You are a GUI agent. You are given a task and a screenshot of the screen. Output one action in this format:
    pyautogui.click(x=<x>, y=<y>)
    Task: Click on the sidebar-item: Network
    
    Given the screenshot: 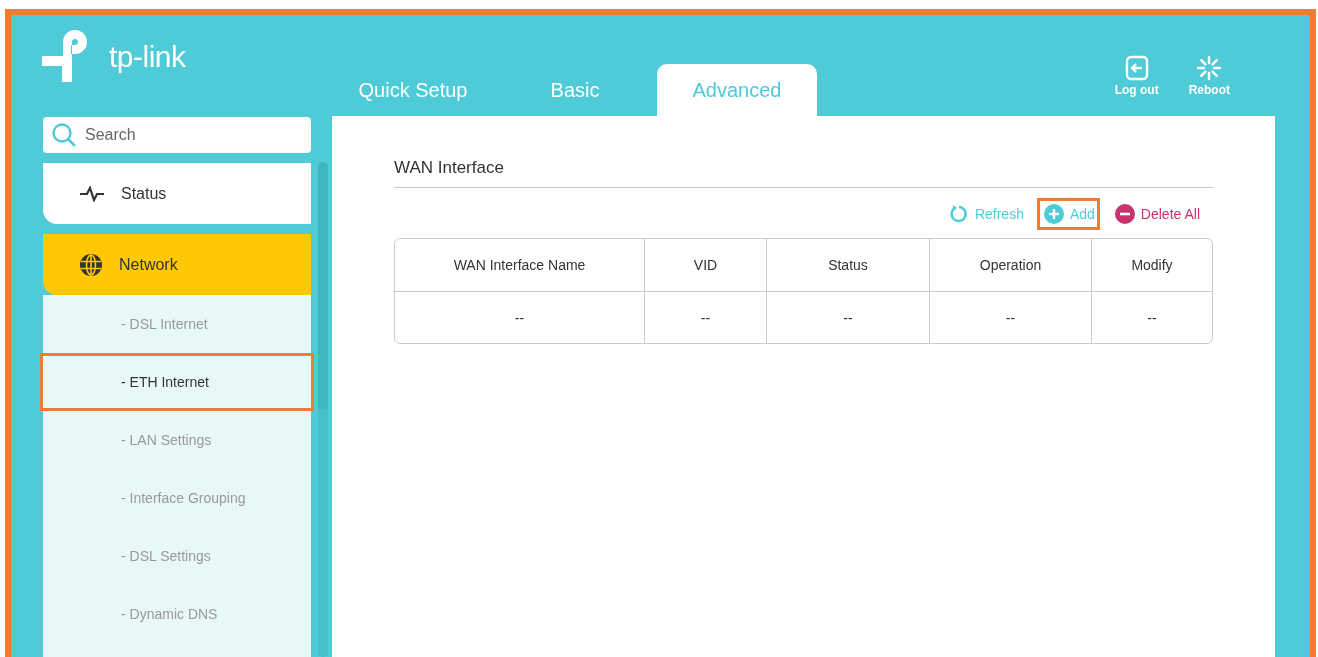 What is the action you would take?
    pyautogui.click(x=177, y=264)
    